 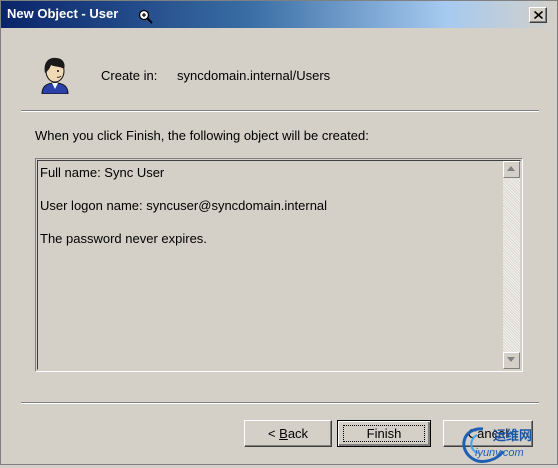 I want to click on back-button-rest: ack, so click(x=298, y=433).